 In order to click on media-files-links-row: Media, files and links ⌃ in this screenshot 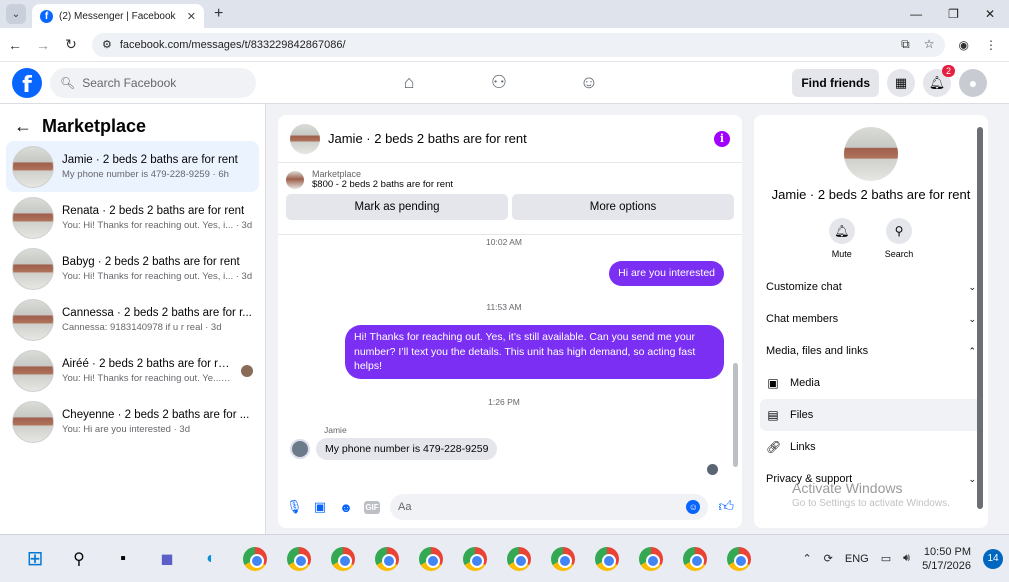, I will do `click(871, 351)`.